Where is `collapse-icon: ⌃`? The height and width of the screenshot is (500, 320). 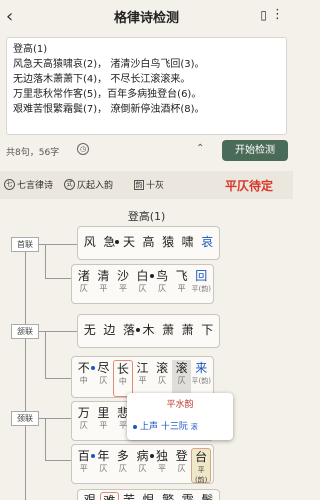
collapse-icon: ⌃ is located at coordinates (200, 148).